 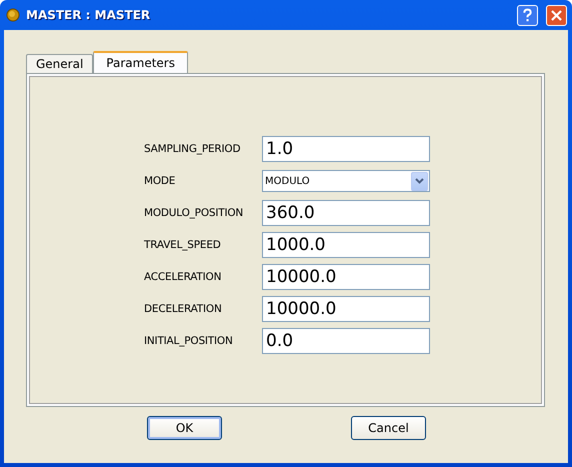 I want to click on field-label: ACCELERATION, so click(x=183, y=277).